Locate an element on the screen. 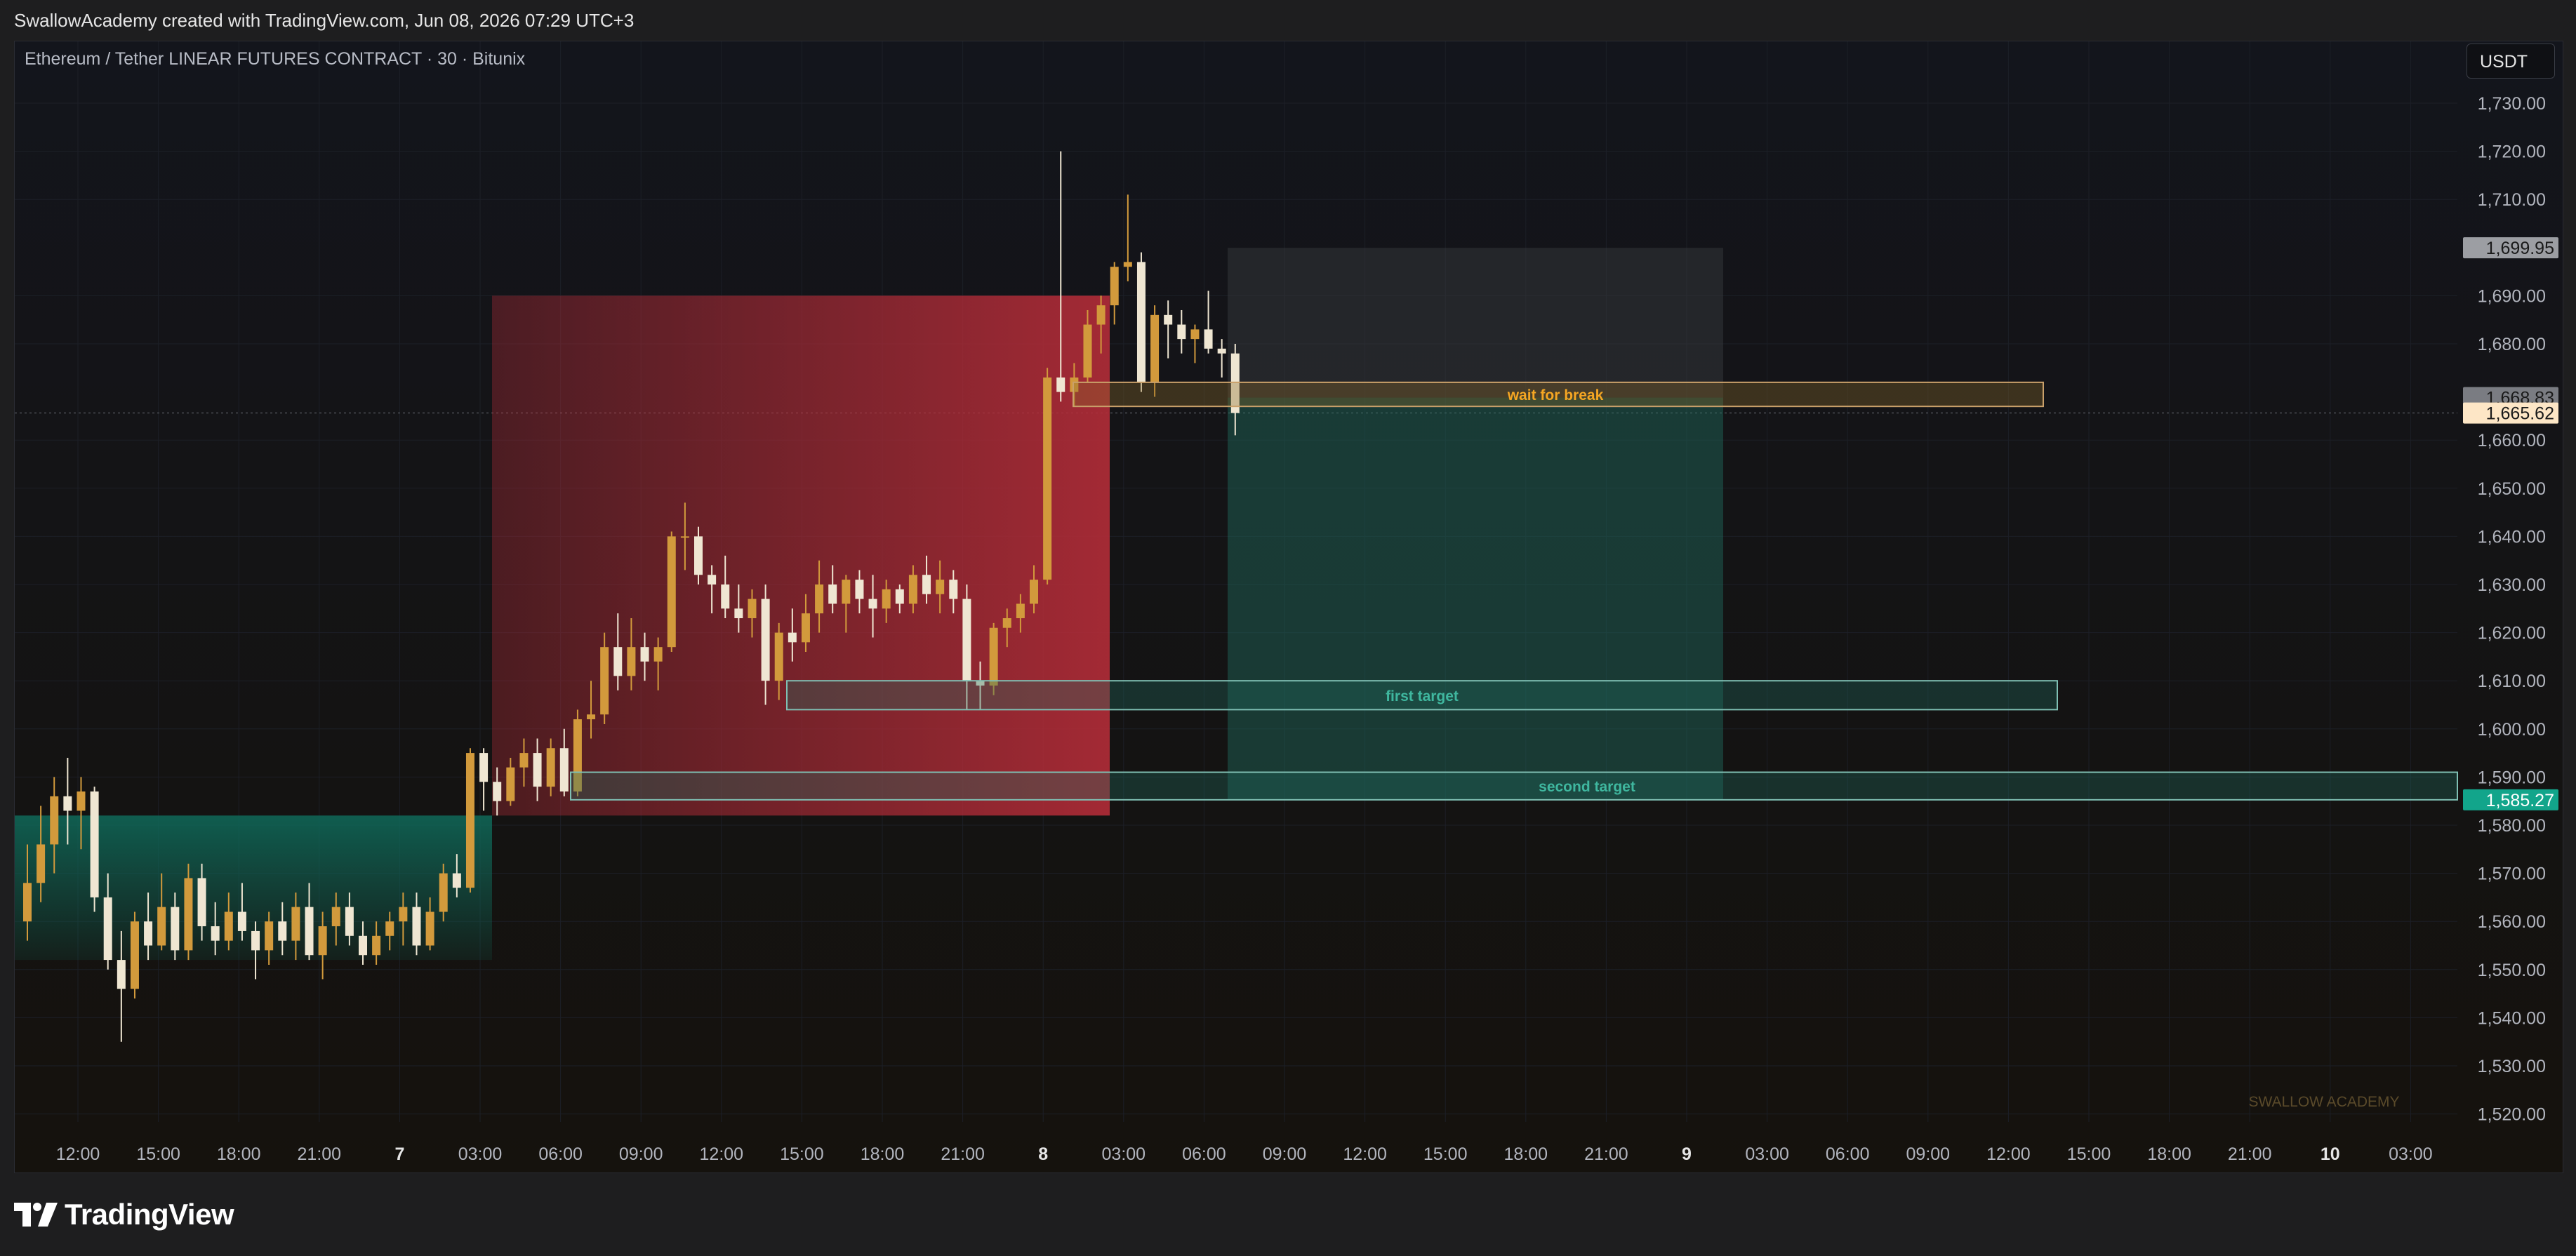  price-tick-label: 1,650.00 is located at coordinates (2512, 489).